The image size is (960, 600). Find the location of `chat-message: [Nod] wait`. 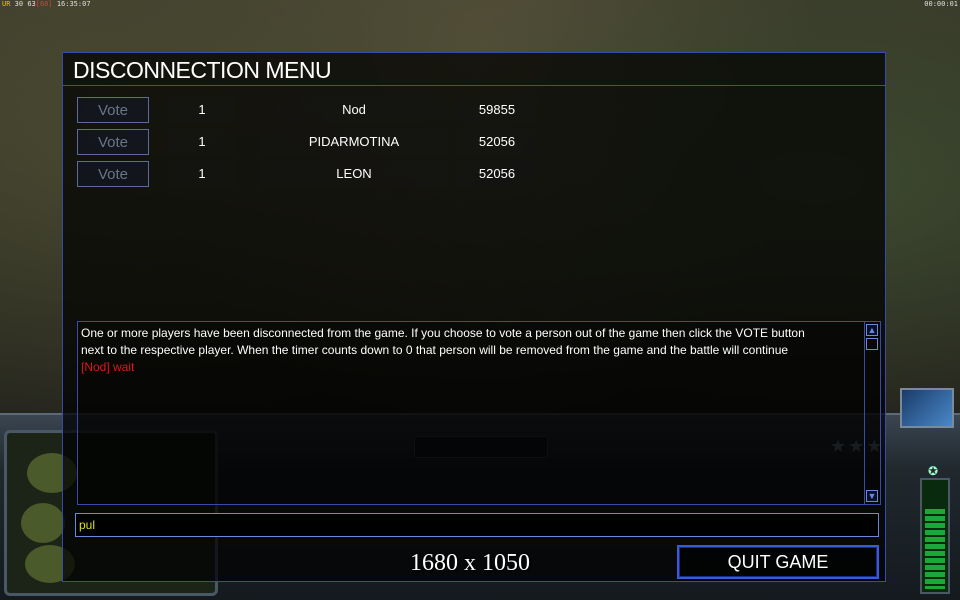

chat-message: [Nod] wait is located at coordinates (108, 367).